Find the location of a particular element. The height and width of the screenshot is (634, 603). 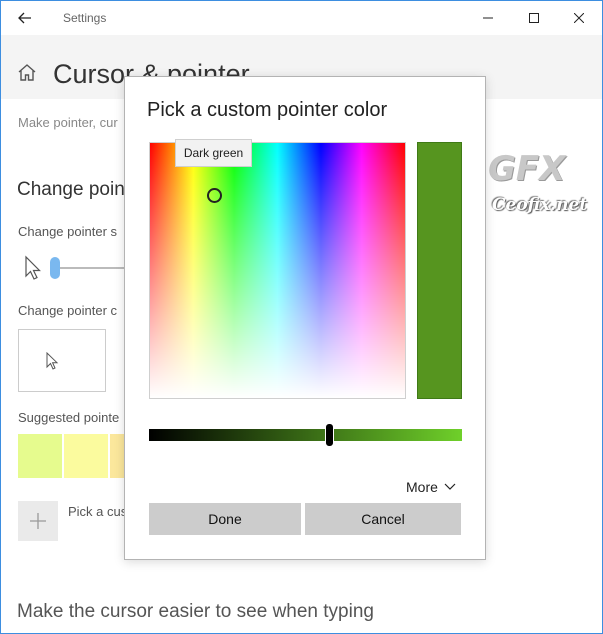

section-title: Change poin is located at coordinates (71, 189).